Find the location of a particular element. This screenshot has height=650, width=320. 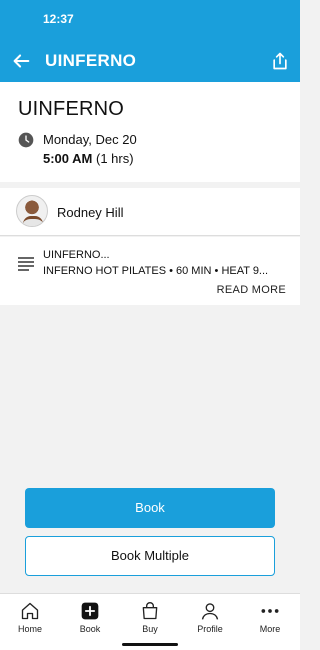

tab-label: More is located at coordinates (270, 629).